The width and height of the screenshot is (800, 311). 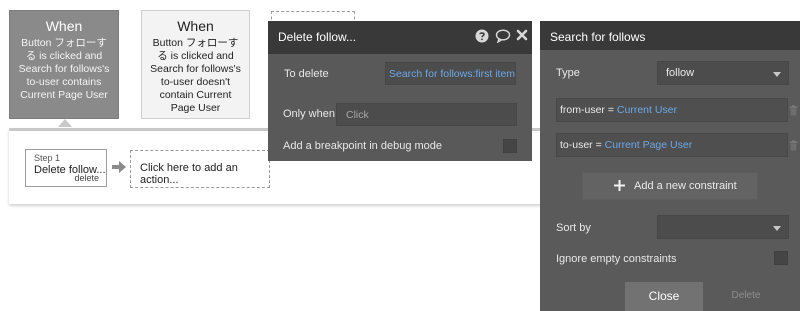 What do you see at coordinates (426, 114) in the screenshot?
I see `only-when-field: Click` at bounding box center [426, 114].